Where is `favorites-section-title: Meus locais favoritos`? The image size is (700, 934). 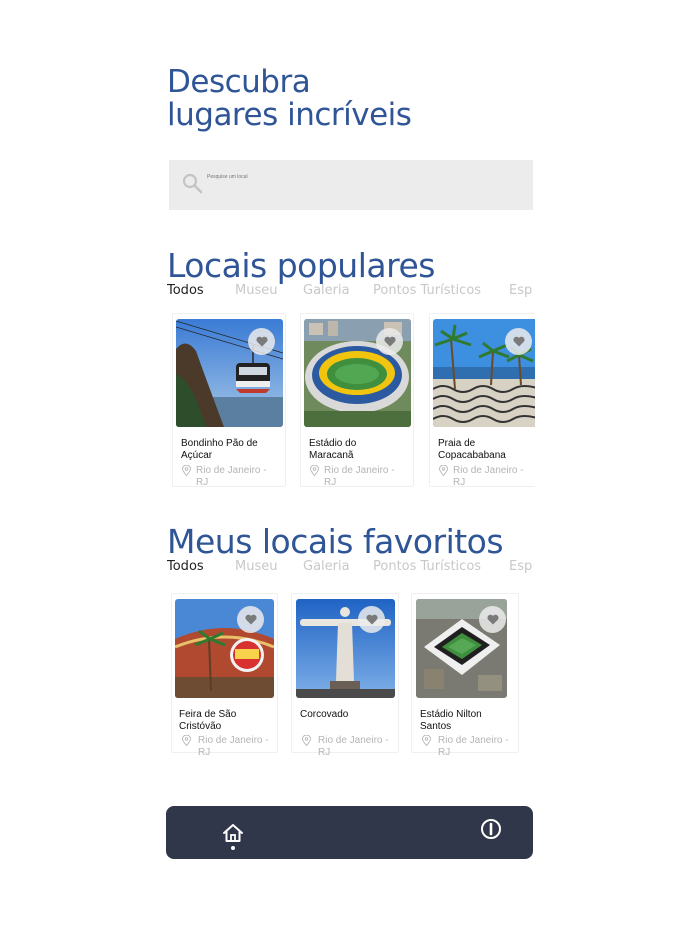
favorites-section-title: Meus locais favoritos is located at coordinates (335, 541).